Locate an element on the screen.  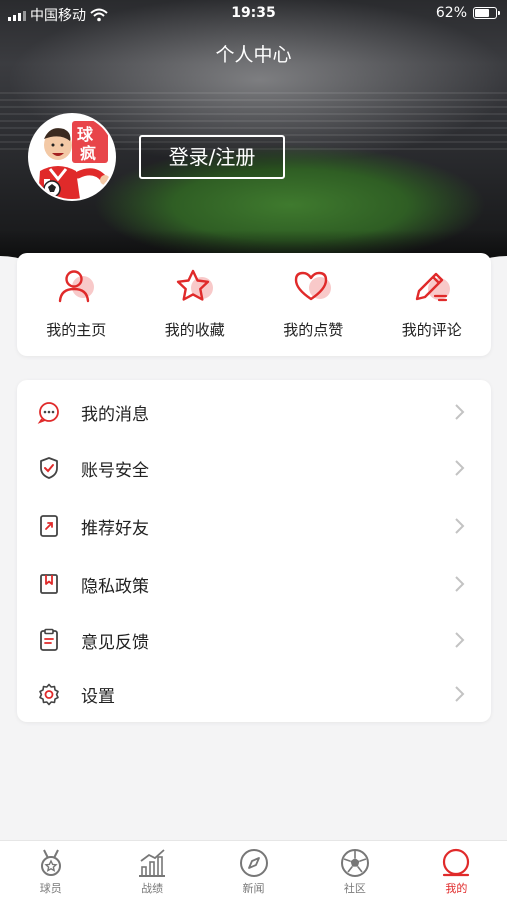
avatar-illustration-icon: 球 疯 is located at coordinates (72, 157).